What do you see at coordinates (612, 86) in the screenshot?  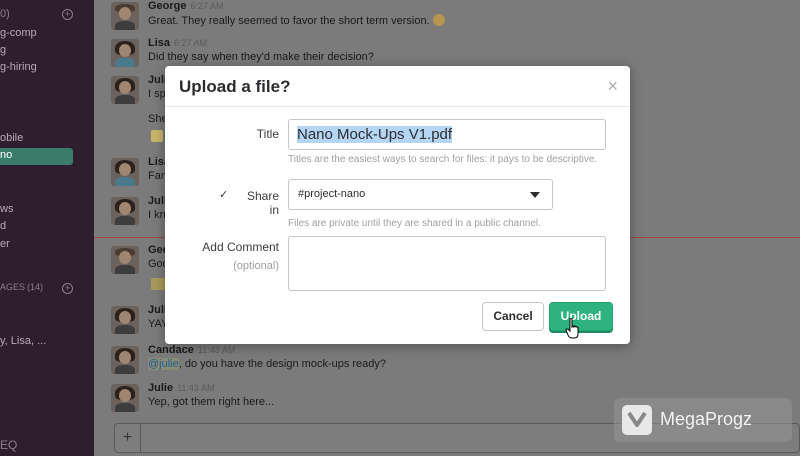 I see `close-icon: ×` at bounding box center [612, 86].